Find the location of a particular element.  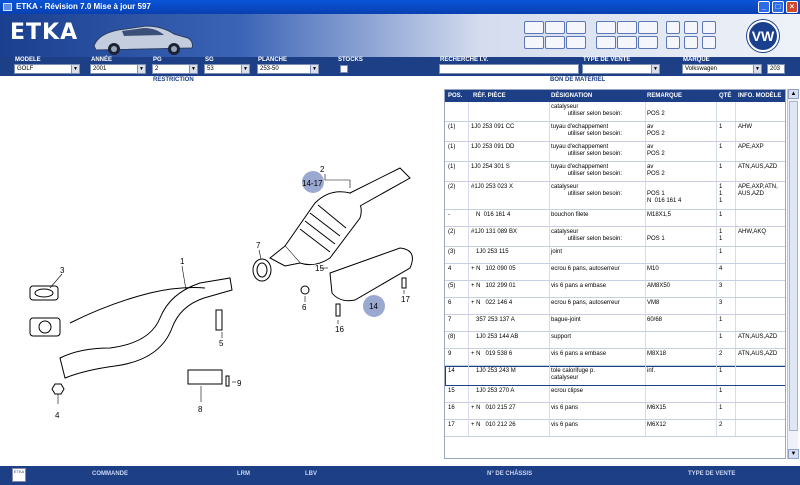

type-vente-label: TYPE DE VENTE is located at coordinates (607, 60).